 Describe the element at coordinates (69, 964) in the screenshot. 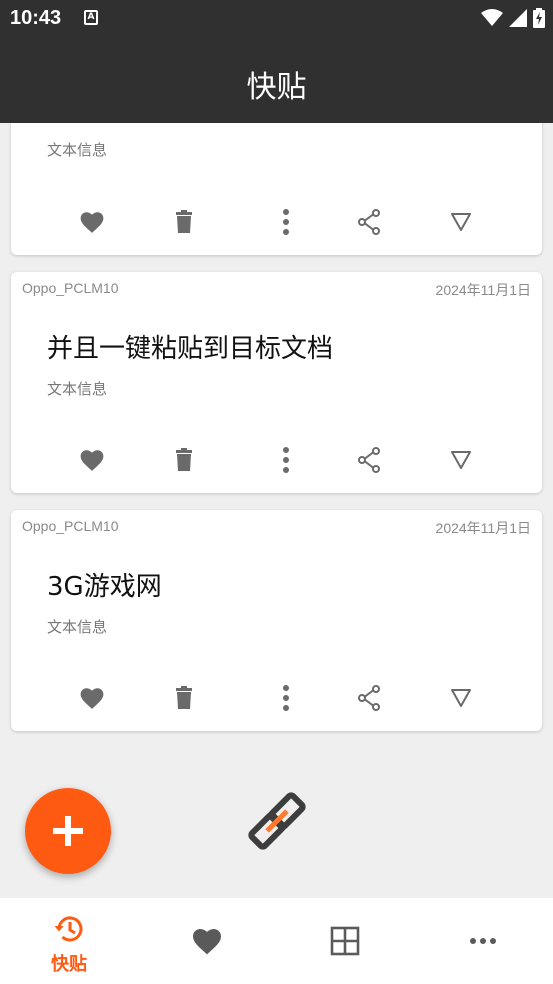

I see `nav-label-quickpaste: 快贴` at that location.